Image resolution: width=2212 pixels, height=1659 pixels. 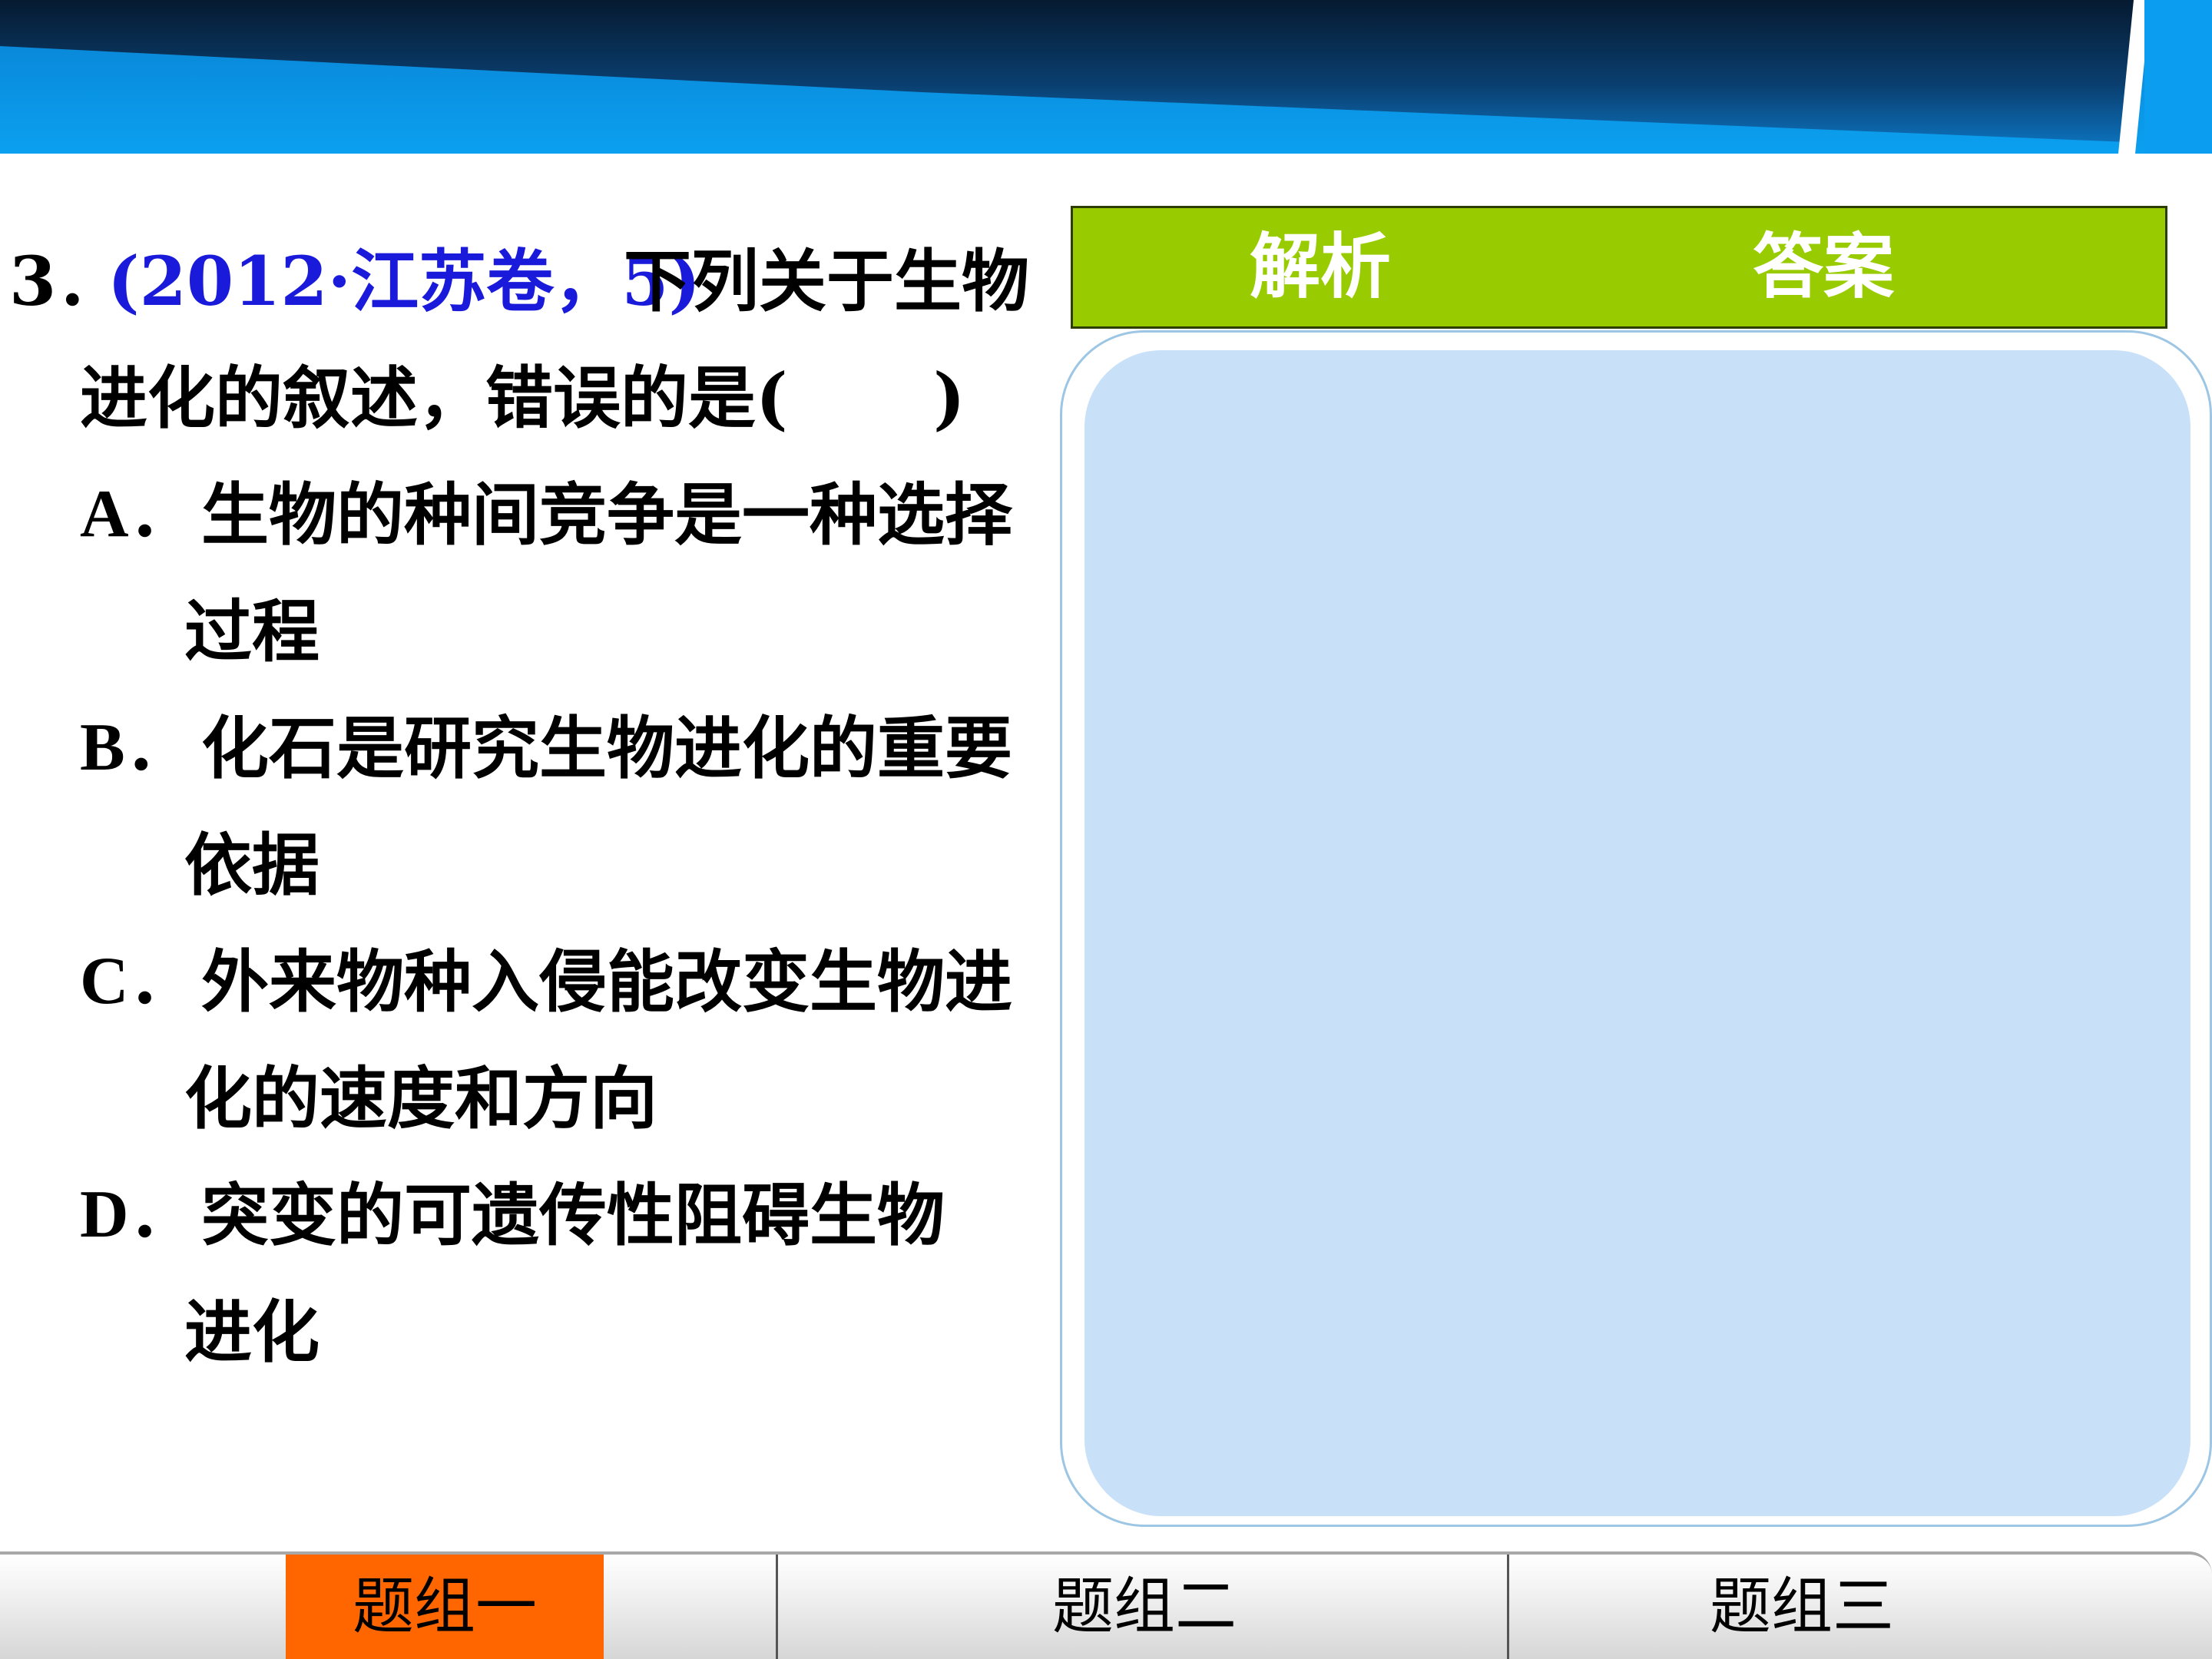 What do you see at coordinates (827, 281) in the screenshot?
I see `question-stem-text1: 下列关于生物` at bounding box center [827, 281].